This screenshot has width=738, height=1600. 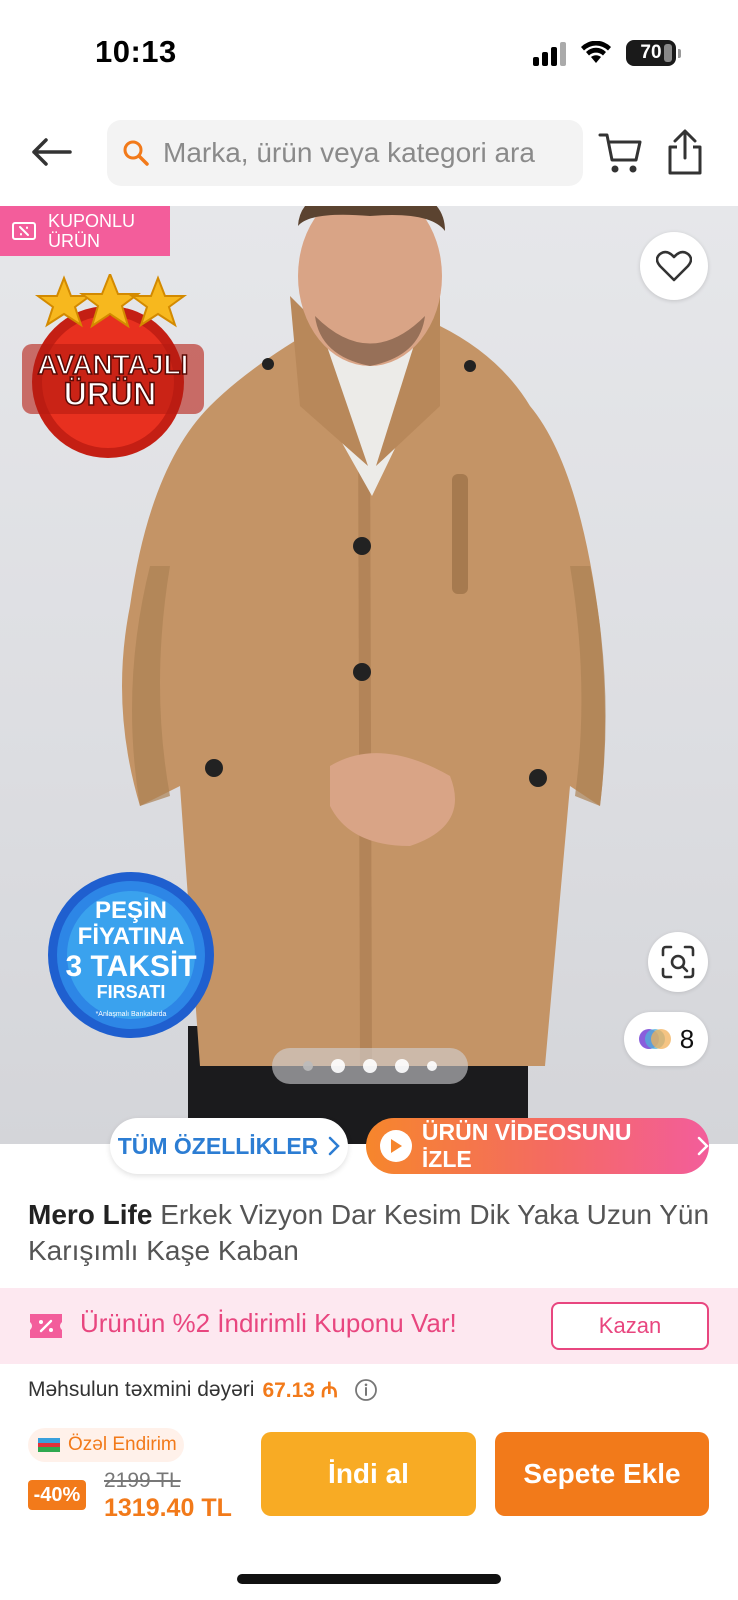 I want to click on favorite-button, so click(x=674, y=266).